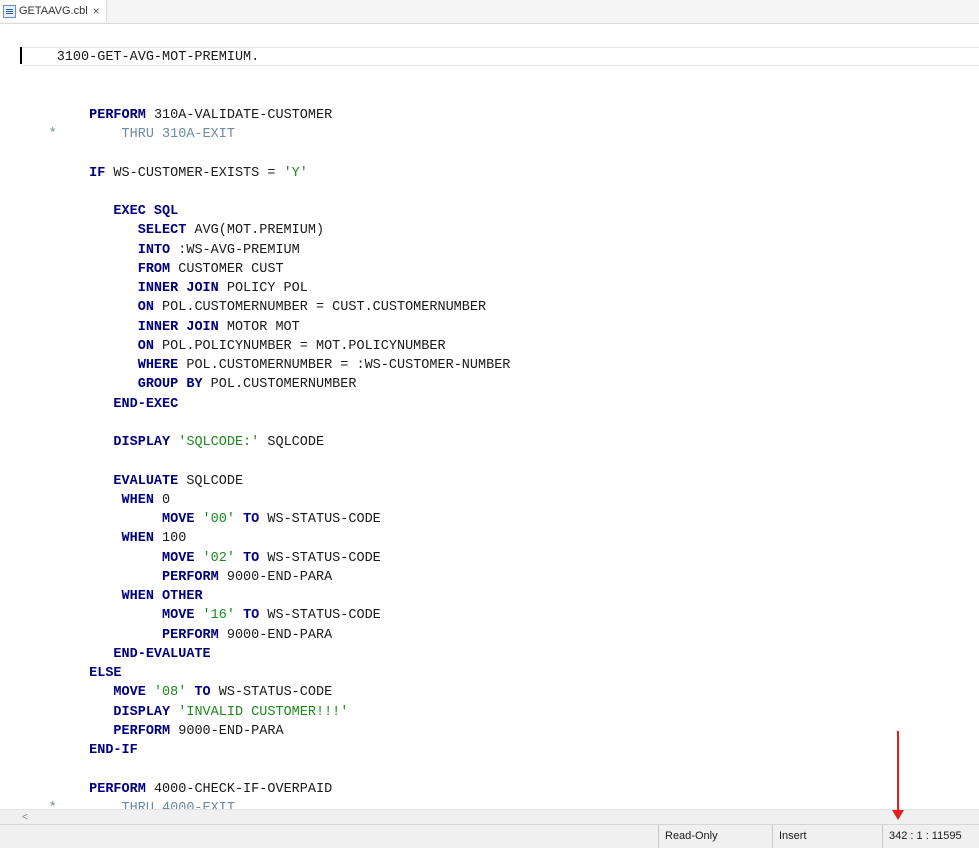  Describe the element at coordinates (898, 771) in the screenshot. I see `annotation-arrow-line` at that location.